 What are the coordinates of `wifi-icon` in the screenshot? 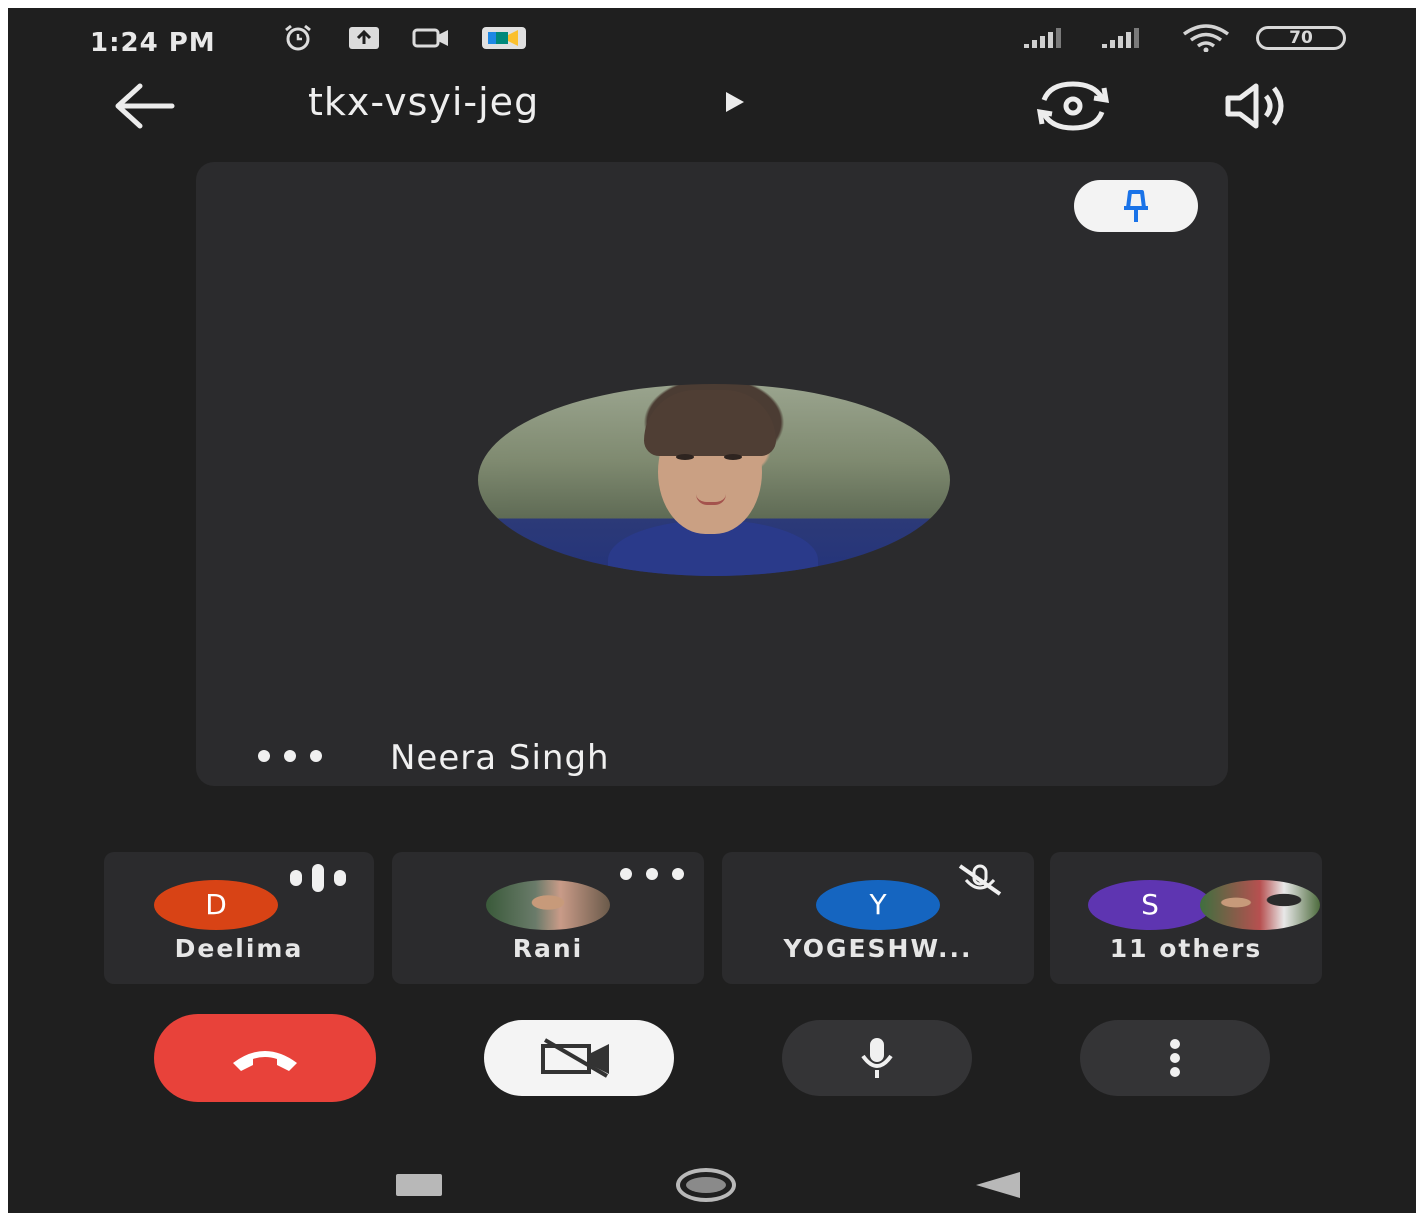 It's located at (1206, 38).